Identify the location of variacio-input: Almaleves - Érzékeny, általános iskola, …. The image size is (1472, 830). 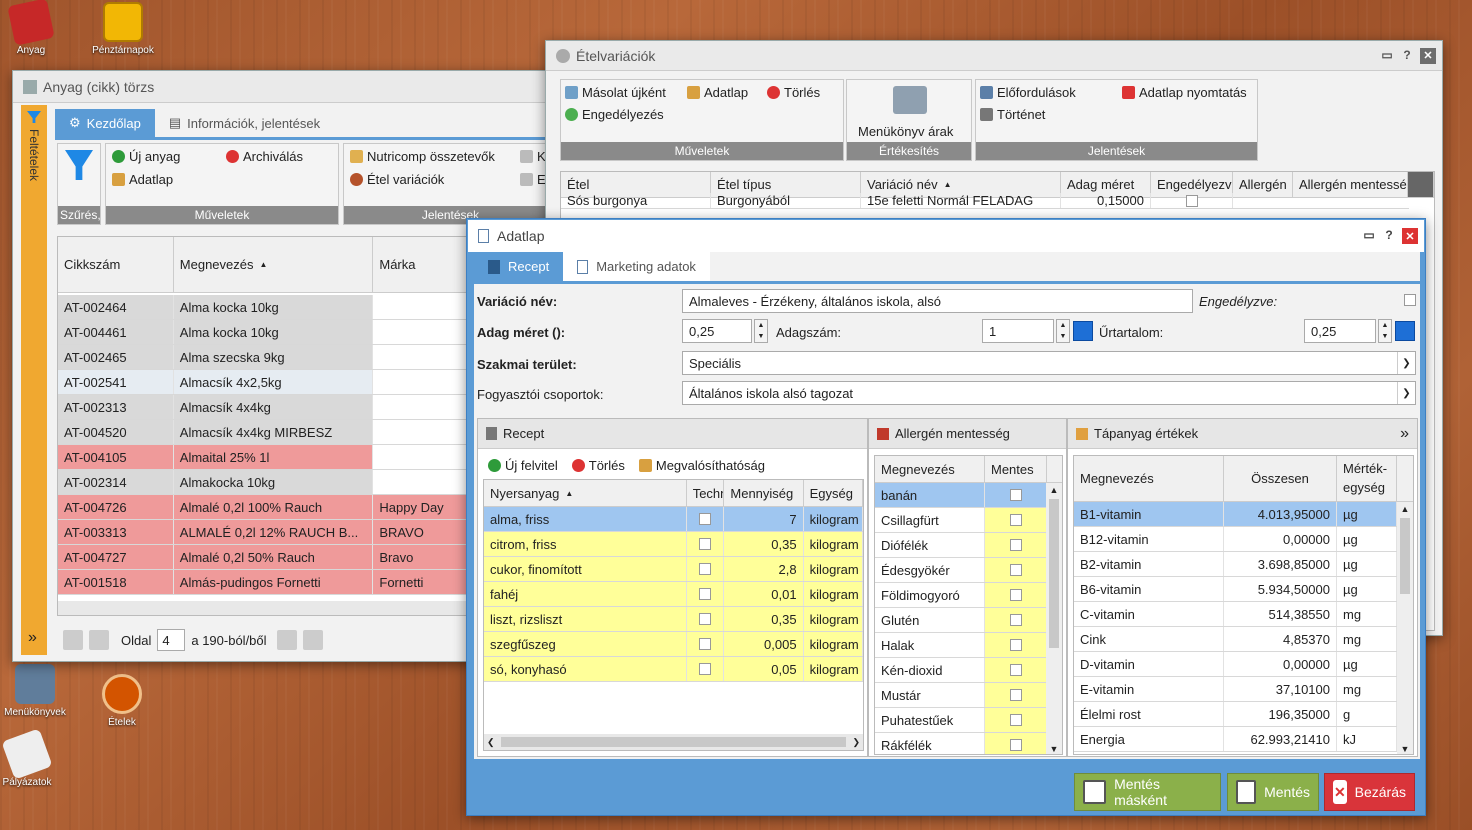
(937, 301).